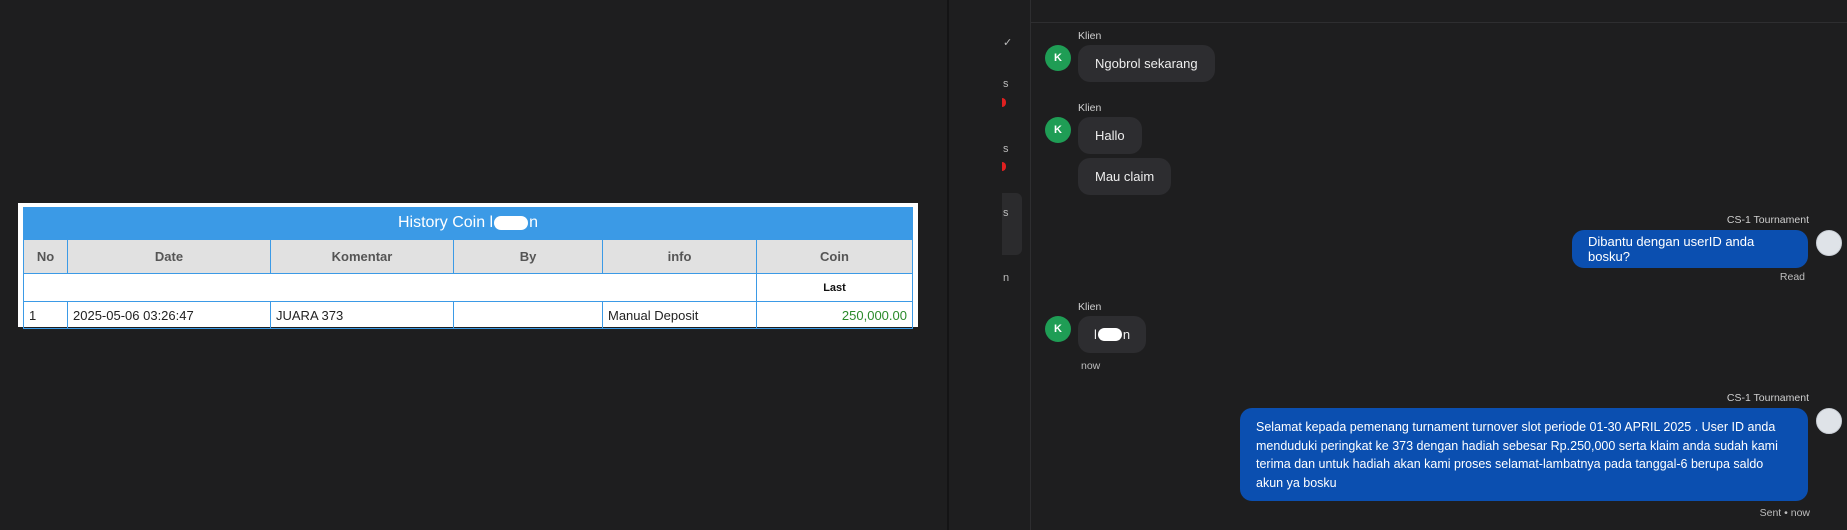 The image size is (1847, 530). Describe the element at coordinates (1007, 42) in the screenshot. I see `edit-icon: ✓` at that location.